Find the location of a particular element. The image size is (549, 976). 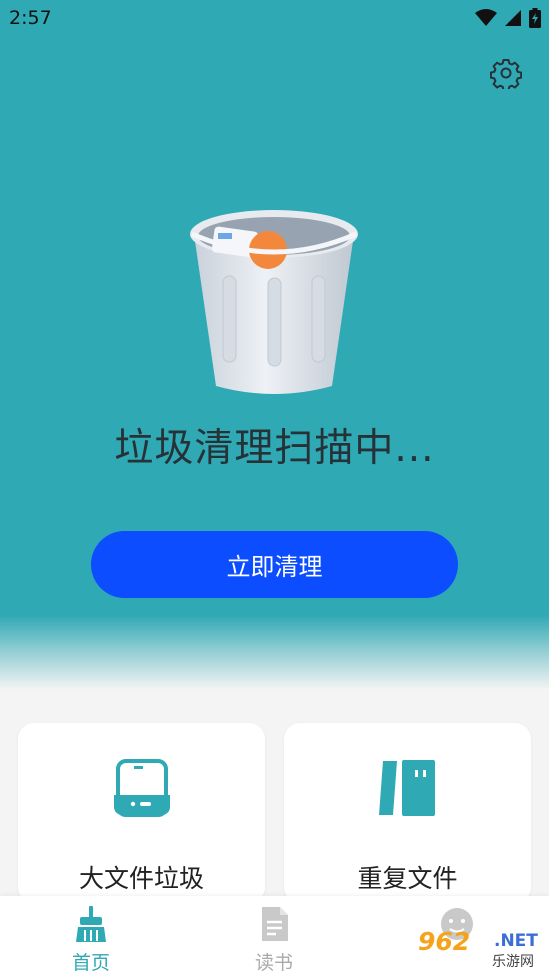

nav-label-read: 读书 is located at coordinates (273, 963).